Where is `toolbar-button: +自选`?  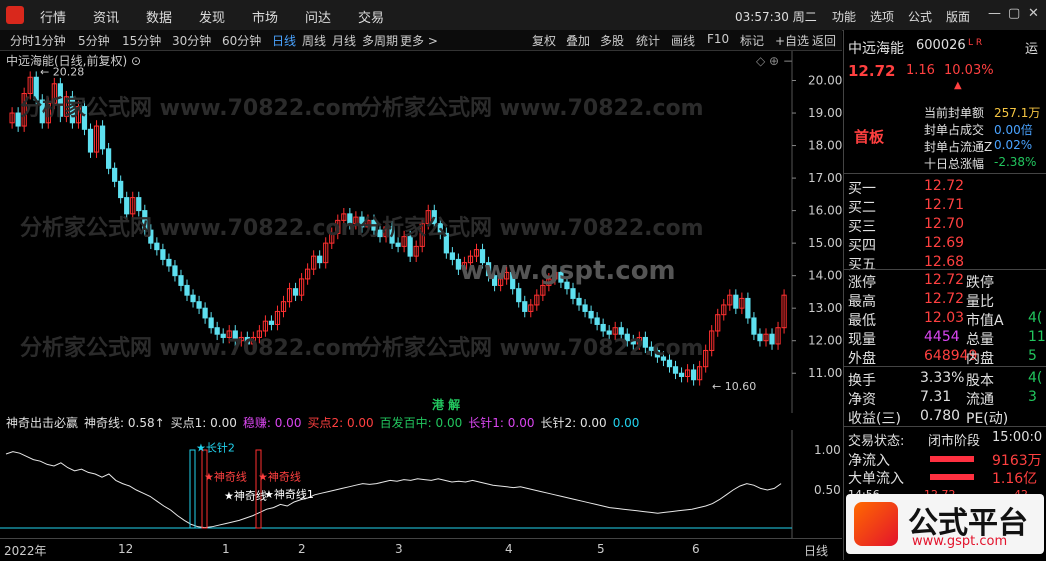
toolbar-button: +自选 is located at coordinates (792, 40).